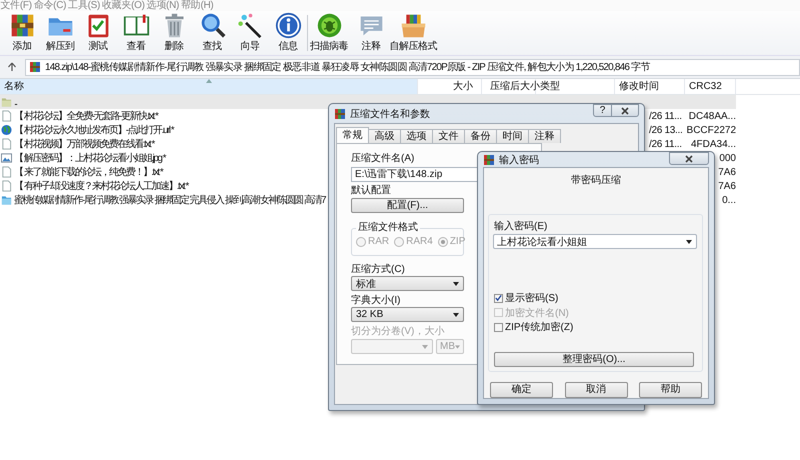 The height and width of the screenshot is (460, 800). What do you see at coordinates (382, 159) in the screenshot?
I see `field-label: 压缩文件名(A)` at bounding box center [382, 159].